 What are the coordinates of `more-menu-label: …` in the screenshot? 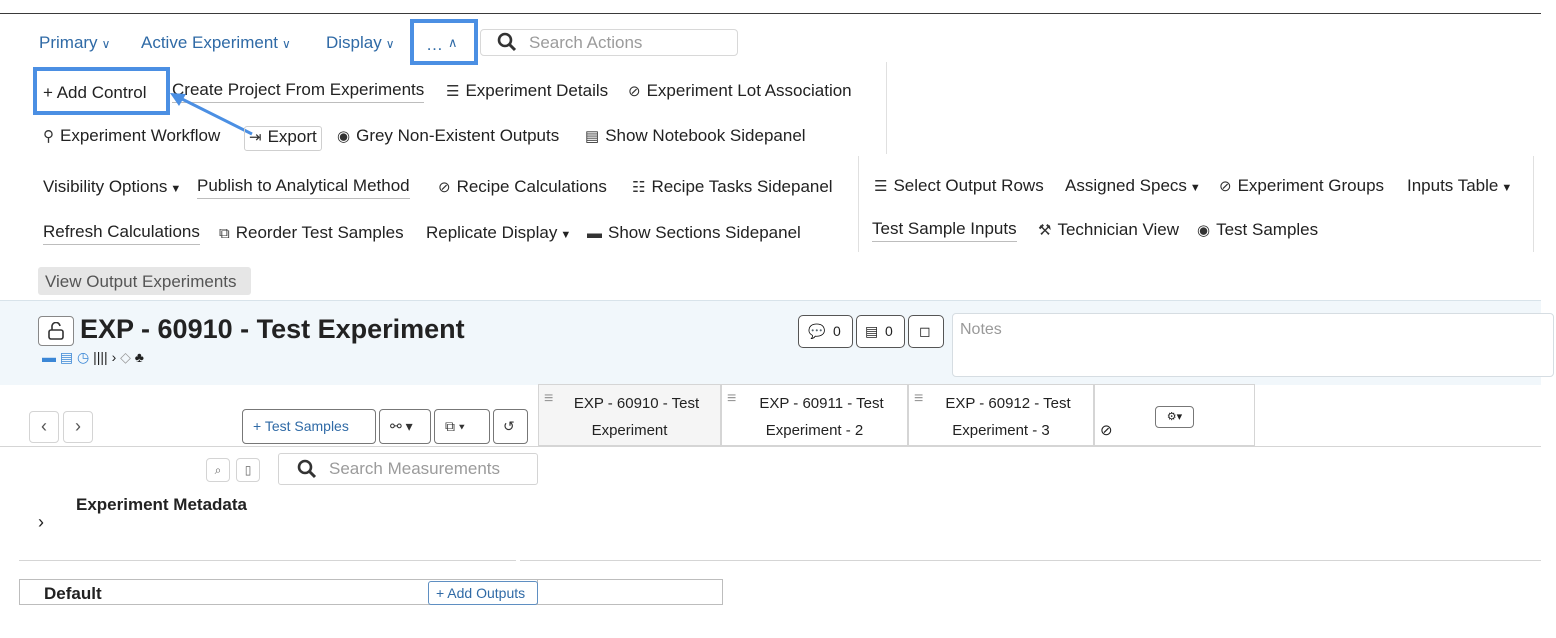 It's located at (434, 44).